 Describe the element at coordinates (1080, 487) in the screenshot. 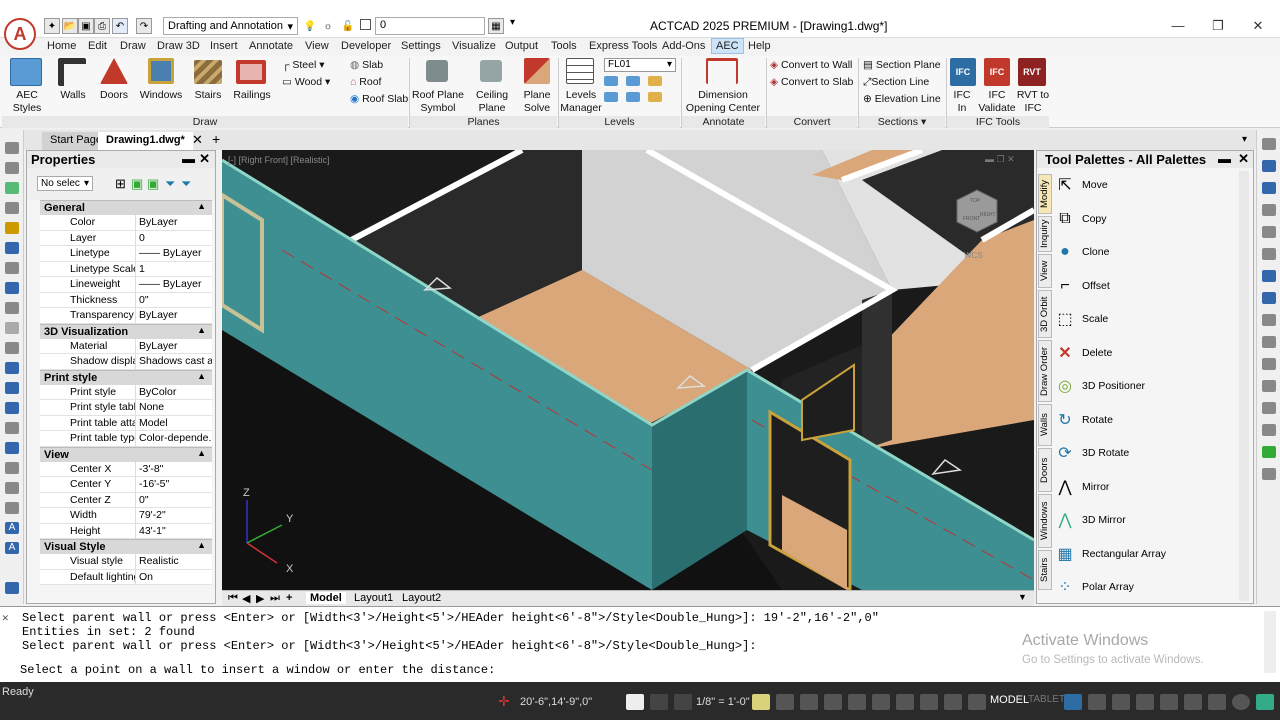

I see `tool-mirror: ⋀ Mirror` at that location.